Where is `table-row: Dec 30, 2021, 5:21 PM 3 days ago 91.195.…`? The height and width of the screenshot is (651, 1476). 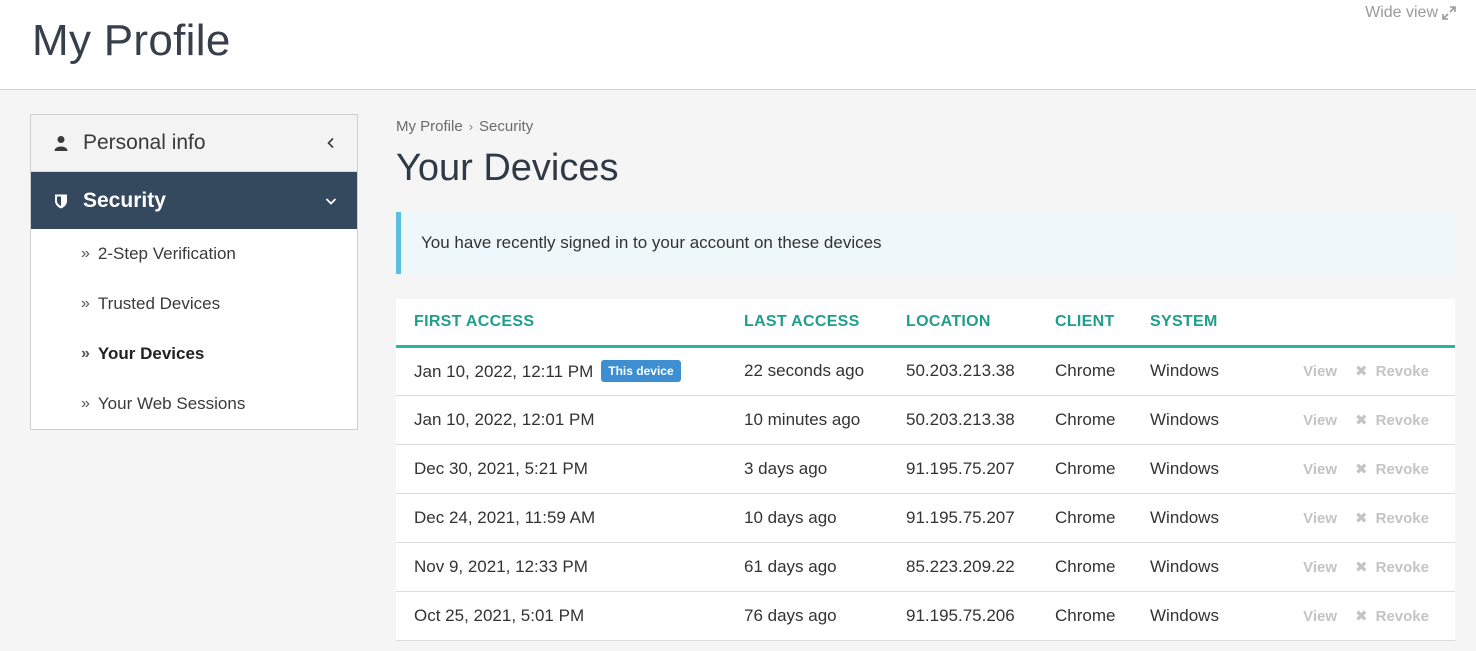 table-row: Dec 30, 2021, 5:21 PM 3 days ago 91.195.… is located at coordinates (925, 469).